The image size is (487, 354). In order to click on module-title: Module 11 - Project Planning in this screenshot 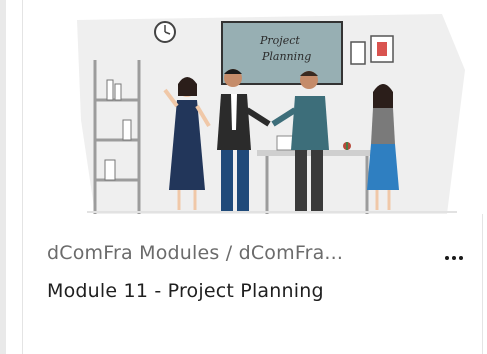, I will do `click(252, 291)`.